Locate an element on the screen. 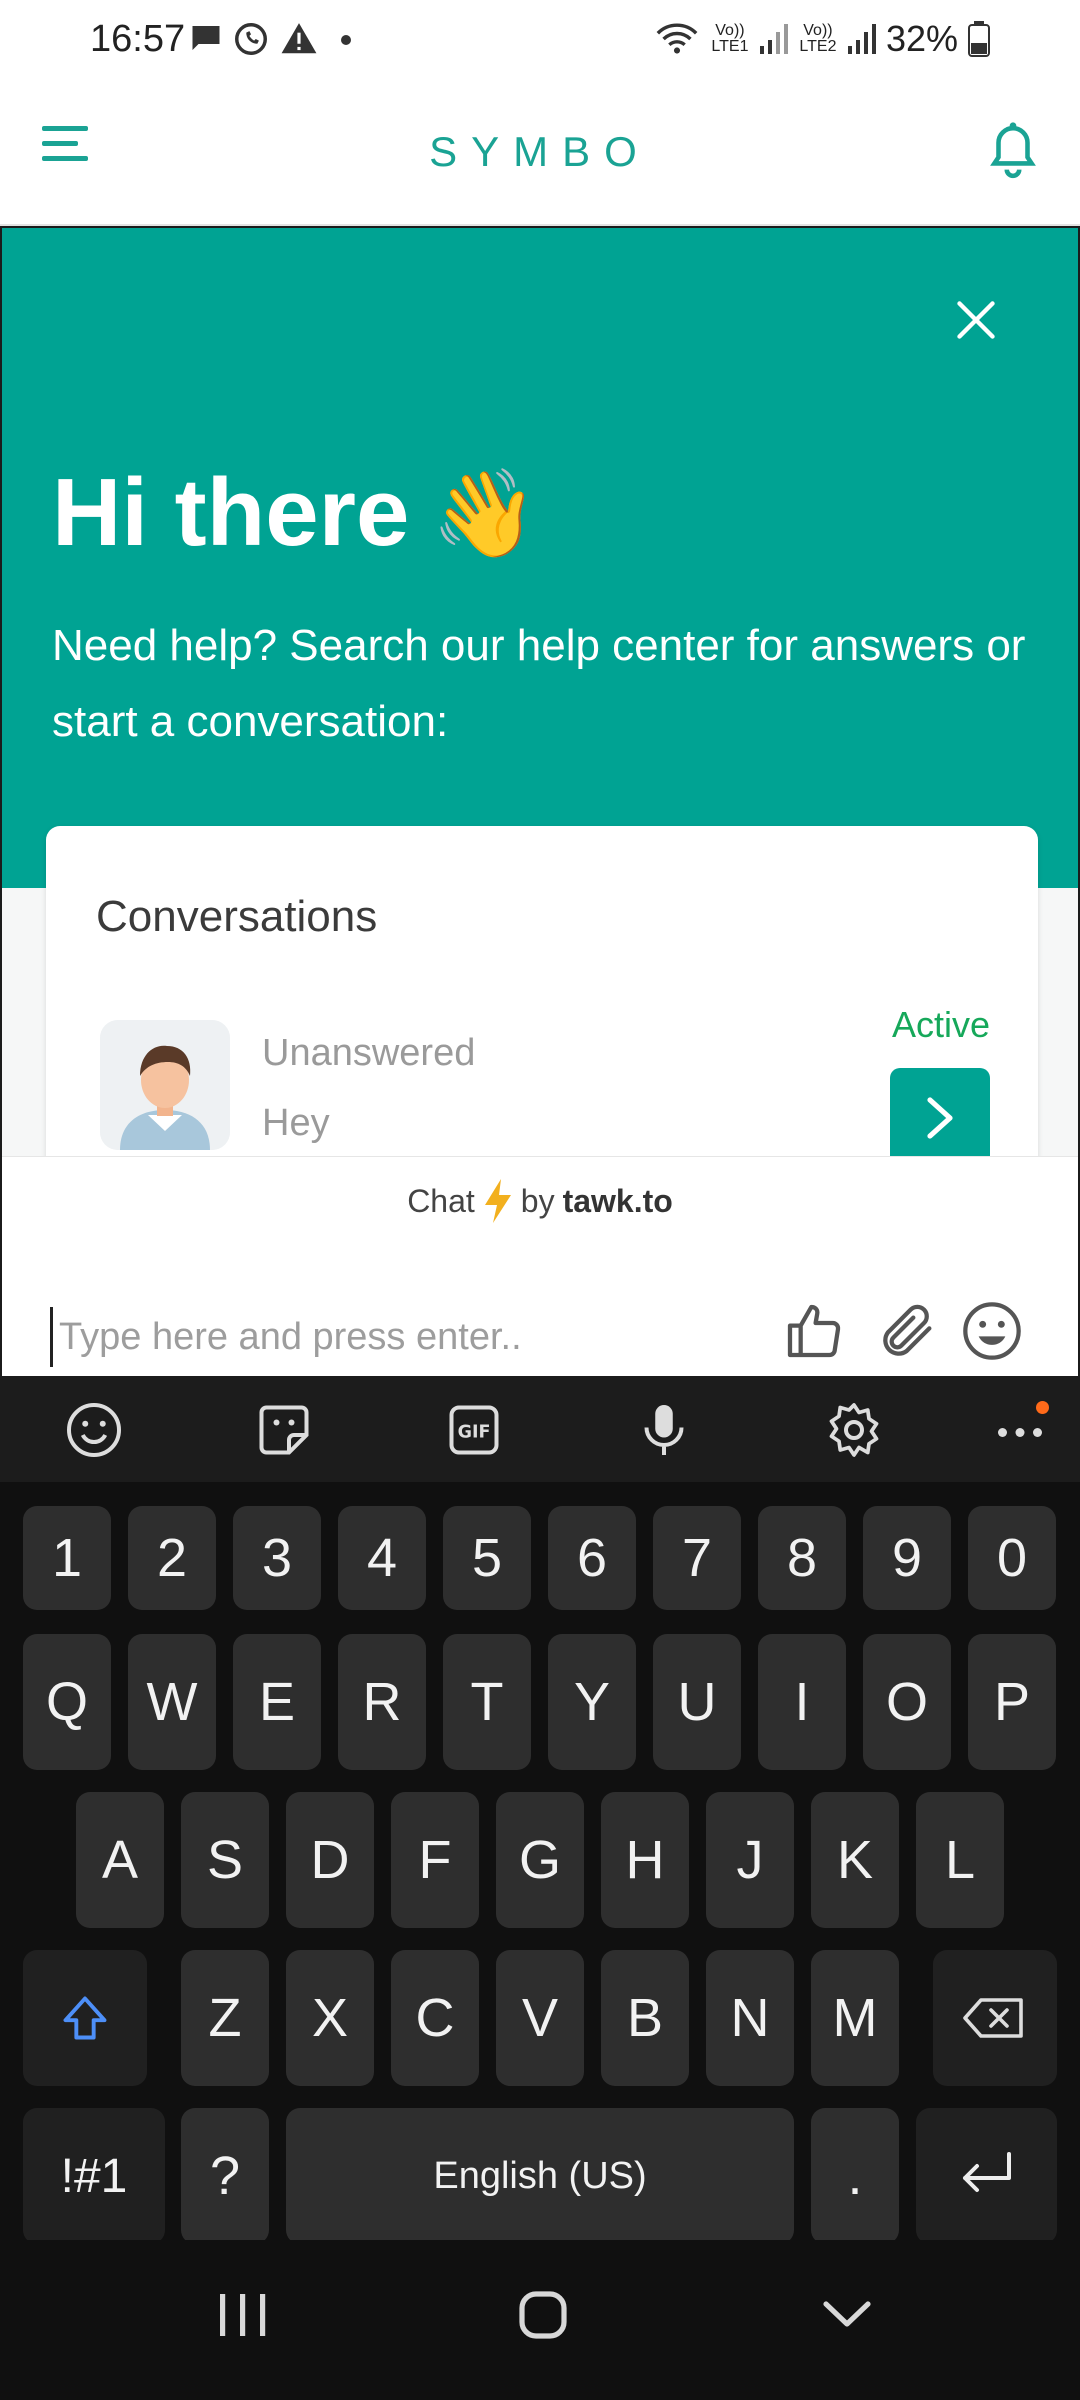 This screenshot has height=2400, width=1080. greeting-title: Hi there 👋 is located at coordinates (295, 513).